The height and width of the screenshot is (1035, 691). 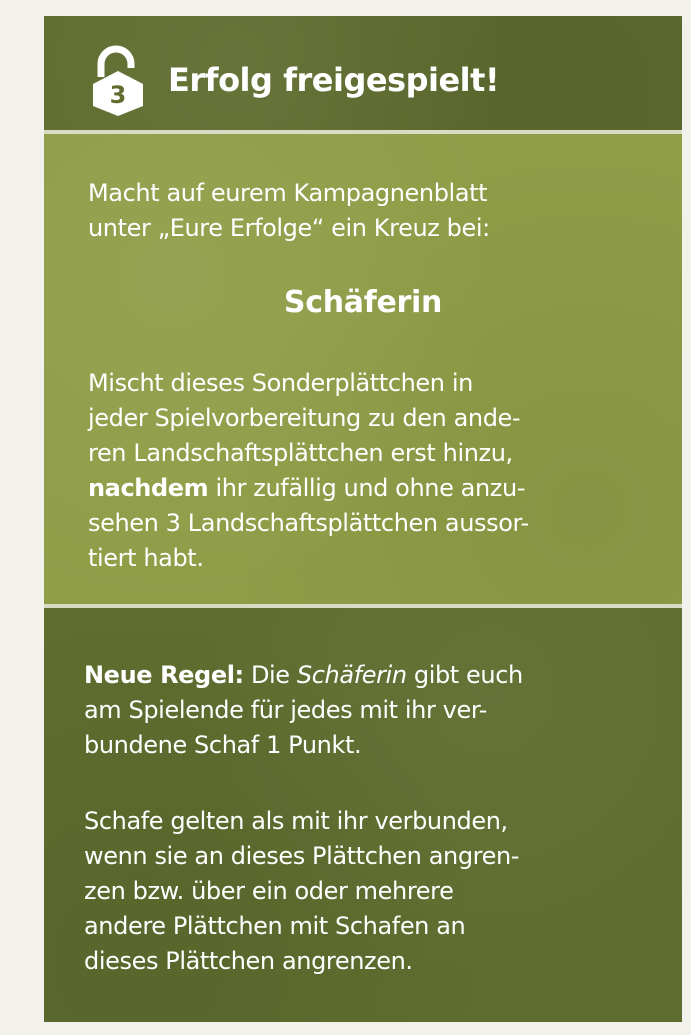 What do you see at coordinates (289, 228) in the screenshot?
I see `intro-line: unter „Eure Erfolge“ ein Kreuz bei:` at bounding box center [289, 228].